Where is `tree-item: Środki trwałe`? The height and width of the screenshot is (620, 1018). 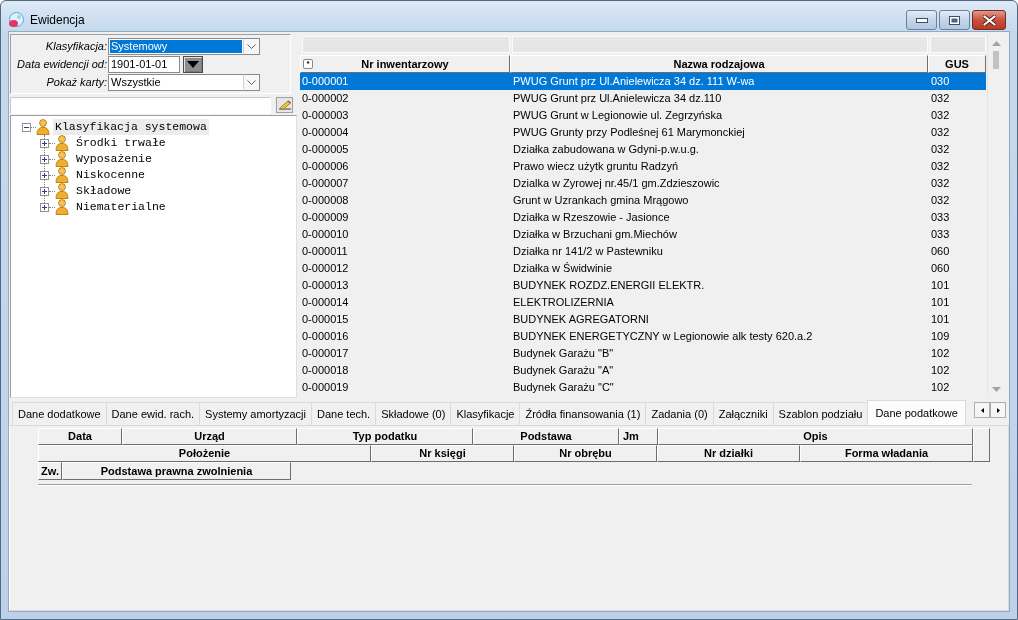
tree-item: Środki trwałe is located at coordinates (121, 143).